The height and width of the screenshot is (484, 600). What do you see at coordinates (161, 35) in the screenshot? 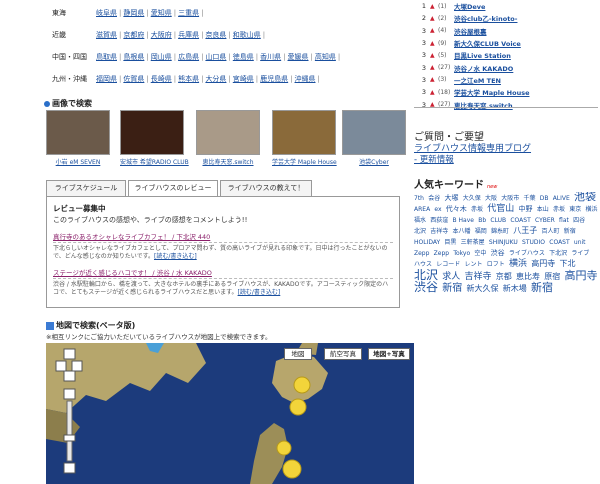
I see `prefecture-link: 大阪府` at bounding box center [161, 35].